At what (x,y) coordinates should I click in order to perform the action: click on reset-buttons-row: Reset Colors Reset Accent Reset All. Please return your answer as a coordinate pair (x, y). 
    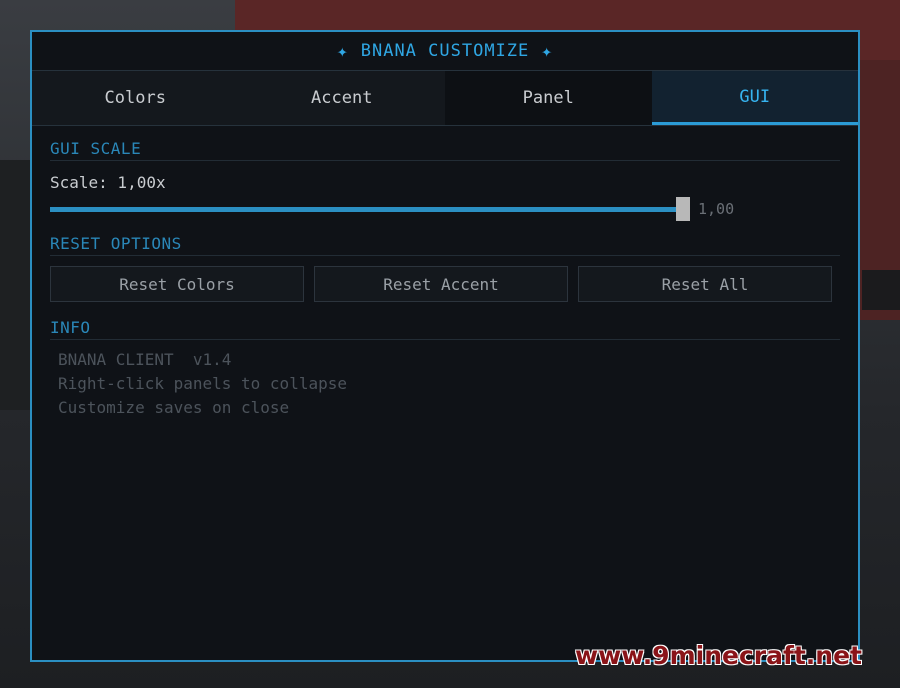
    Looking at the image, I should click on (445, 284).